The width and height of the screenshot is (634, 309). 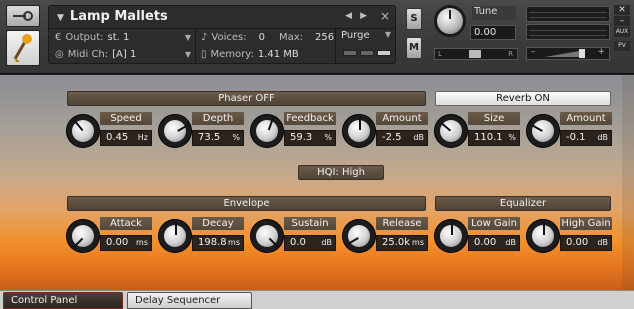 I want to click on instrument-logo, so click(x=23, y=48).